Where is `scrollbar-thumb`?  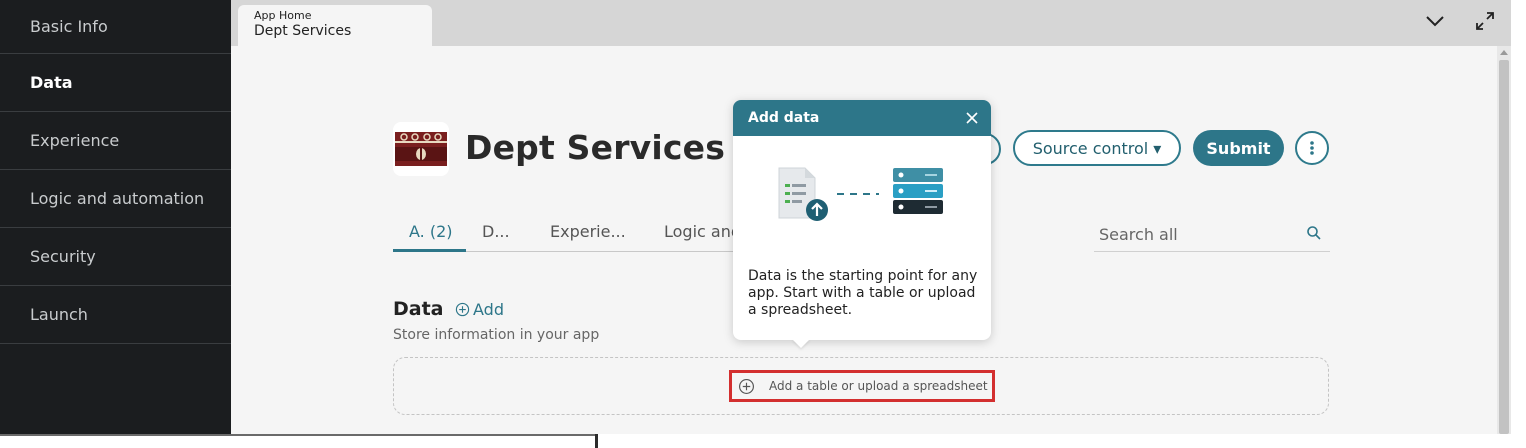
scrollbar-thumb is located at coordinates (1504, 247).